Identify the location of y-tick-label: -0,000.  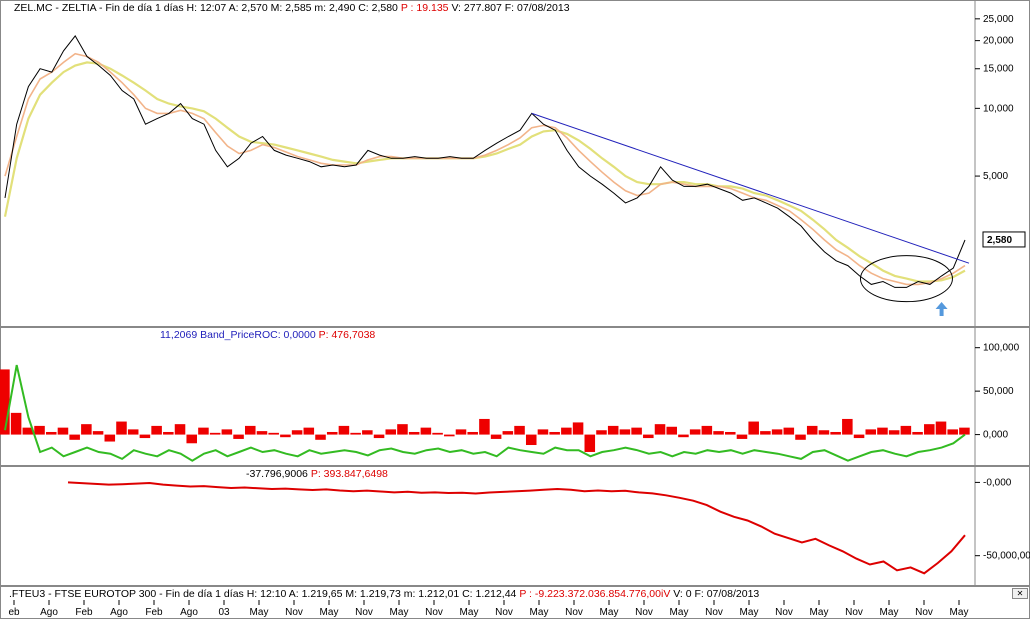
(997, 482).